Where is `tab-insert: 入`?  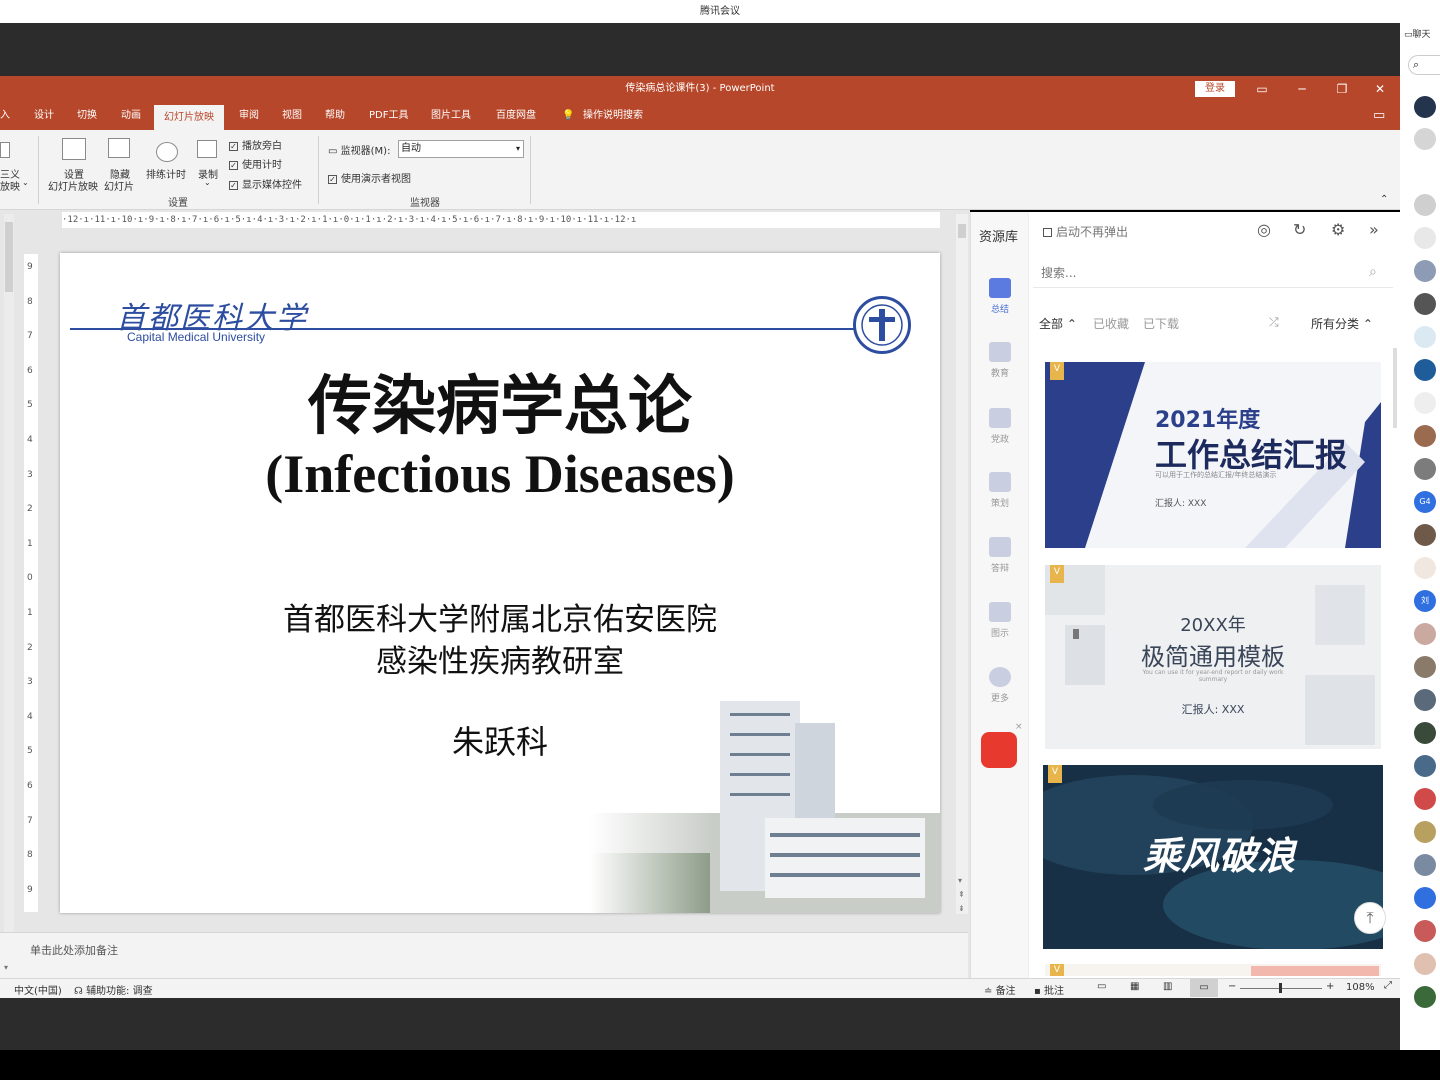
tab-insert: 入 is located at coordinates (5, 116).